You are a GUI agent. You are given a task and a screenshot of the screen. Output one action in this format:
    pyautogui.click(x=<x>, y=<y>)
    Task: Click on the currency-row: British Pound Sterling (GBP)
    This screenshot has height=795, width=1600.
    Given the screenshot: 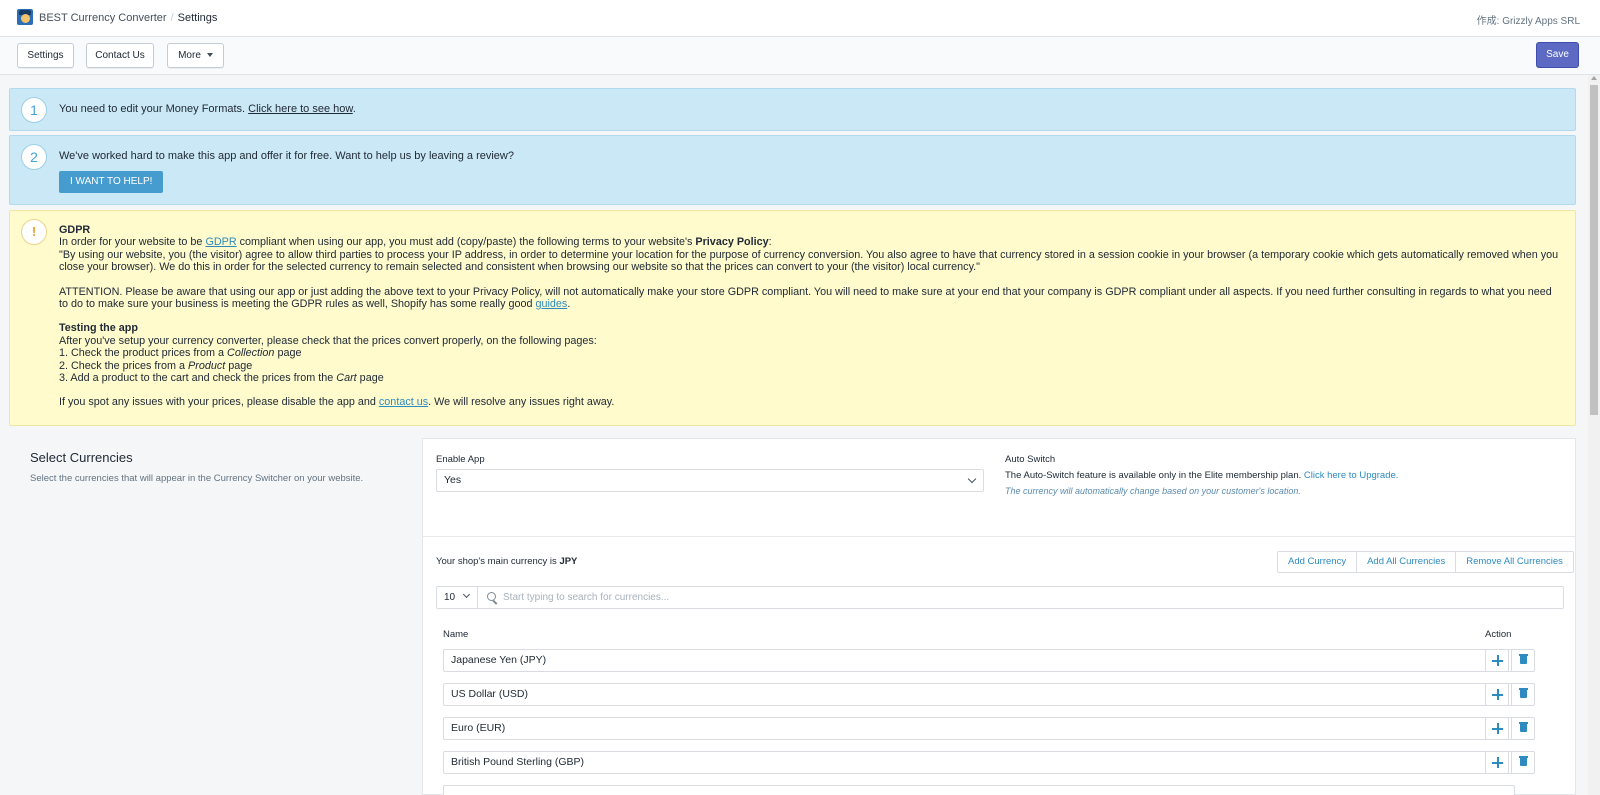 What is the action you would take?
    pyautogui.click(x=999, y=768)
    